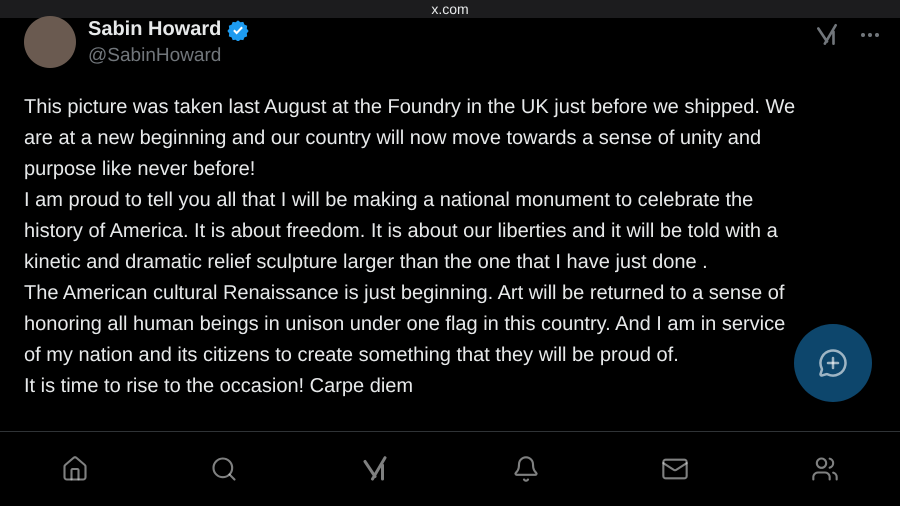  I want to click on chat-plus-icon, so click(833, 363).